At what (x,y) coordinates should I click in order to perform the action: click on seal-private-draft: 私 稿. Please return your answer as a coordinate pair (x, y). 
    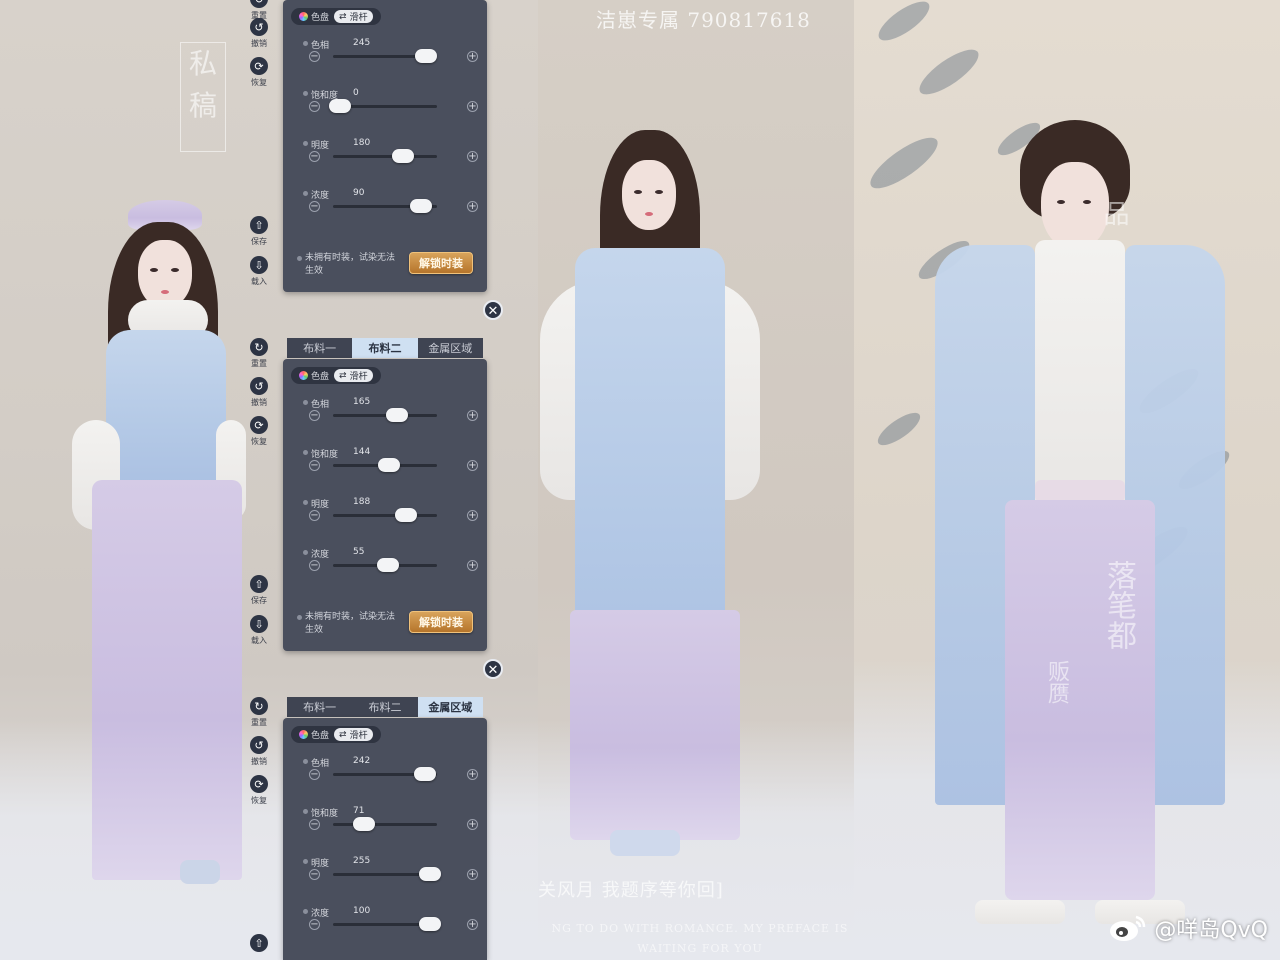
    Looking at the image, I should click on (203, 97).